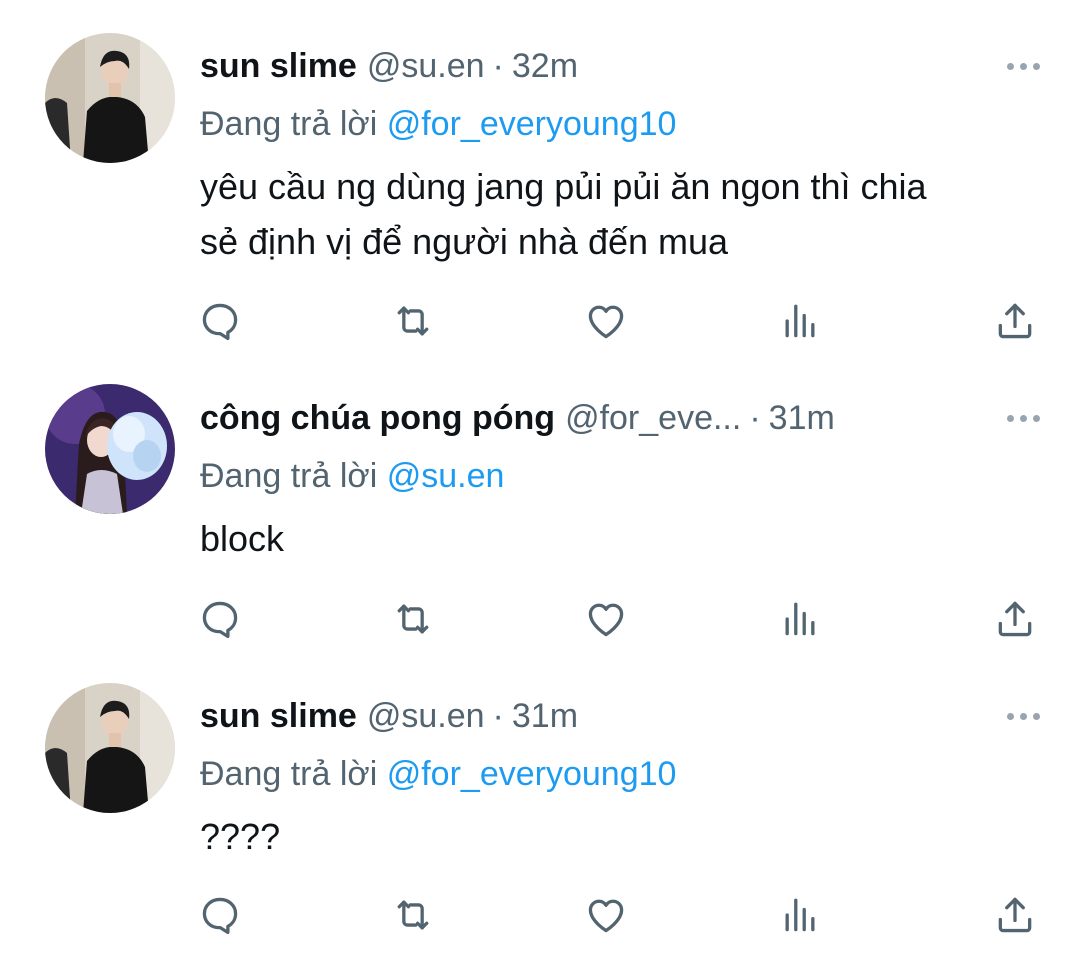 The height and width of the screenshot is (978, 1080). What do you see at coordinates (620, 538) in the screenshot?
I see `tweet-text: block` at bounding box center [620, 538].